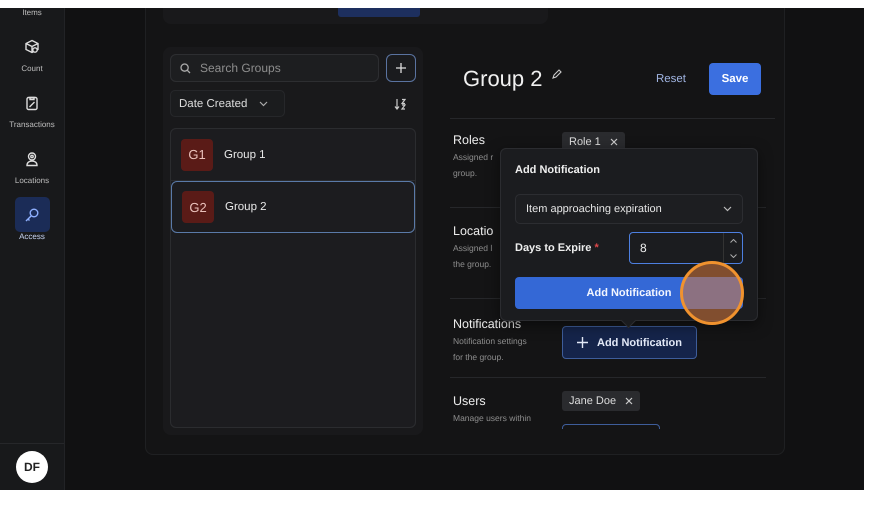 The width and height of the screenshot is (878, 509). Describe the element at coordinates (245, 154) in the screenshot. I see `group-name: Group 1` at that location.